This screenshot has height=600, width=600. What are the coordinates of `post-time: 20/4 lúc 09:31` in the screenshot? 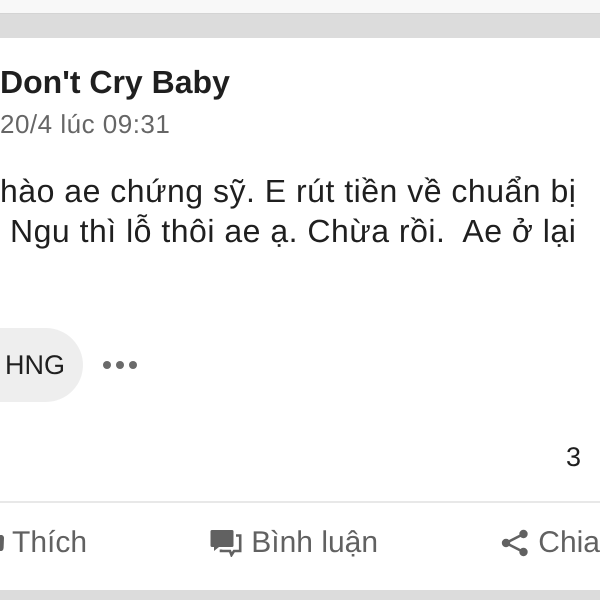 It's located at (85, 124).